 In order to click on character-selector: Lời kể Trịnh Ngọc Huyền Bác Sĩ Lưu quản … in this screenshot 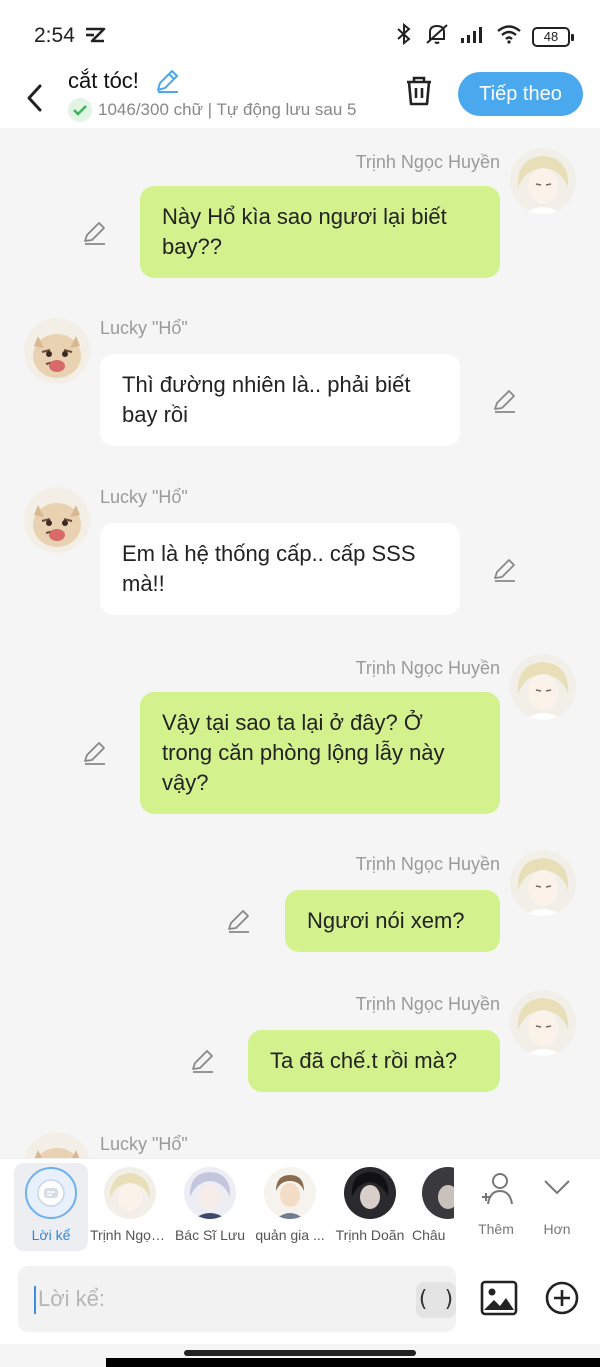, I will do `click(300, 1207)`.